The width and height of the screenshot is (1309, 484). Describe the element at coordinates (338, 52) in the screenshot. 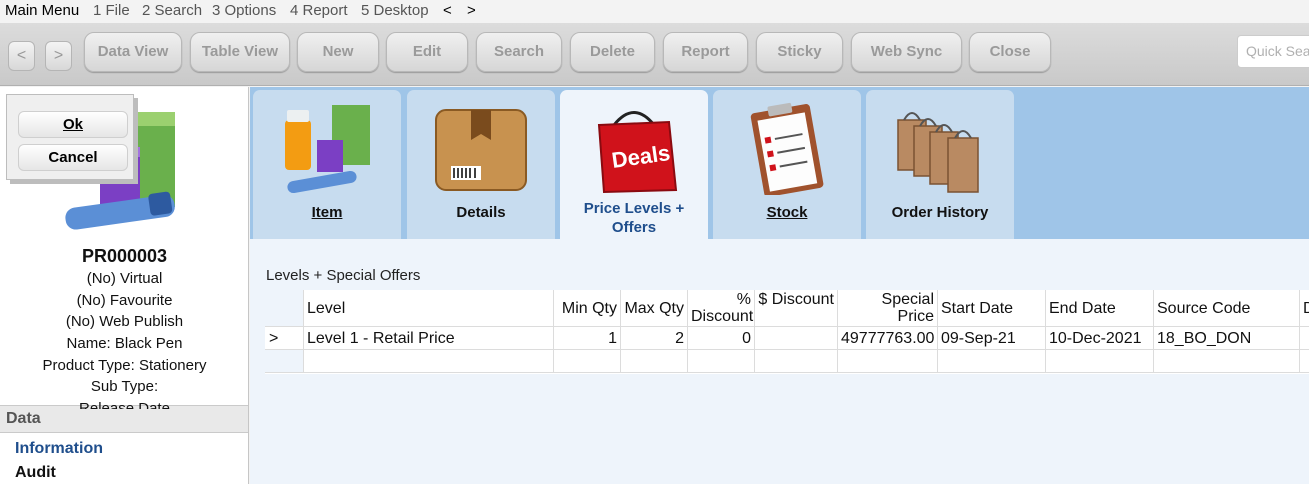

I see `new-button: New` at that location.